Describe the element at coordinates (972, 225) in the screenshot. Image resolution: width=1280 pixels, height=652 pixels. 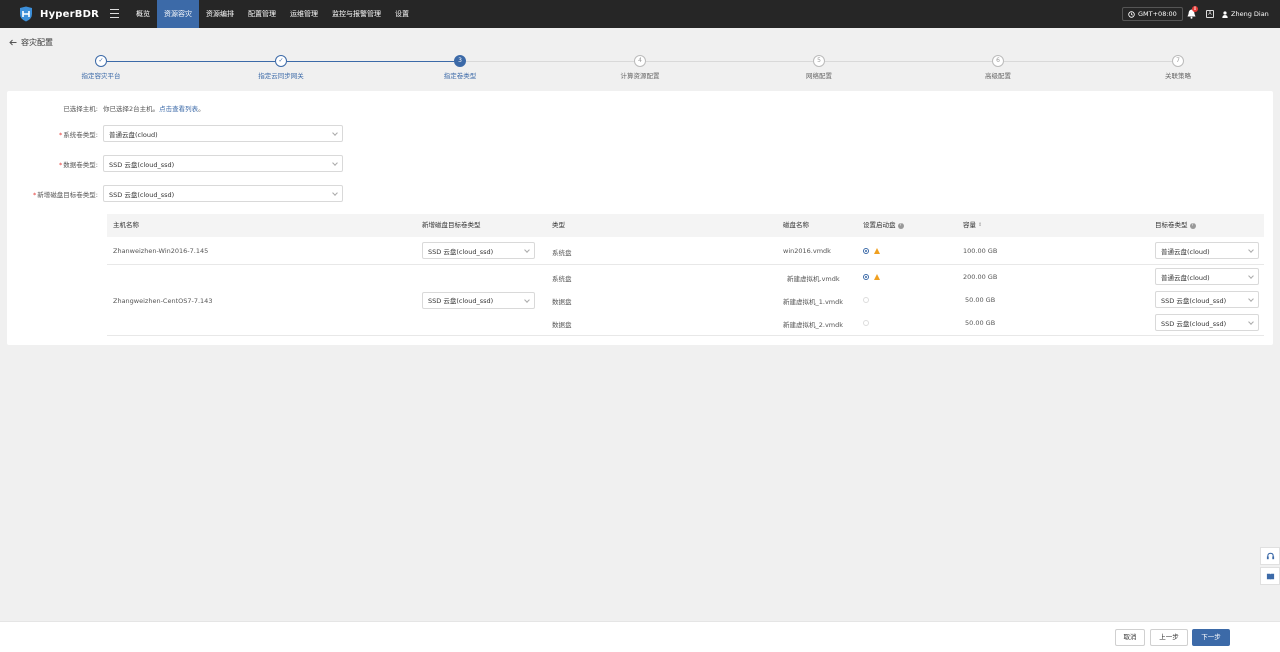
I see `col-capacity: 容量 ⇕` at that location.